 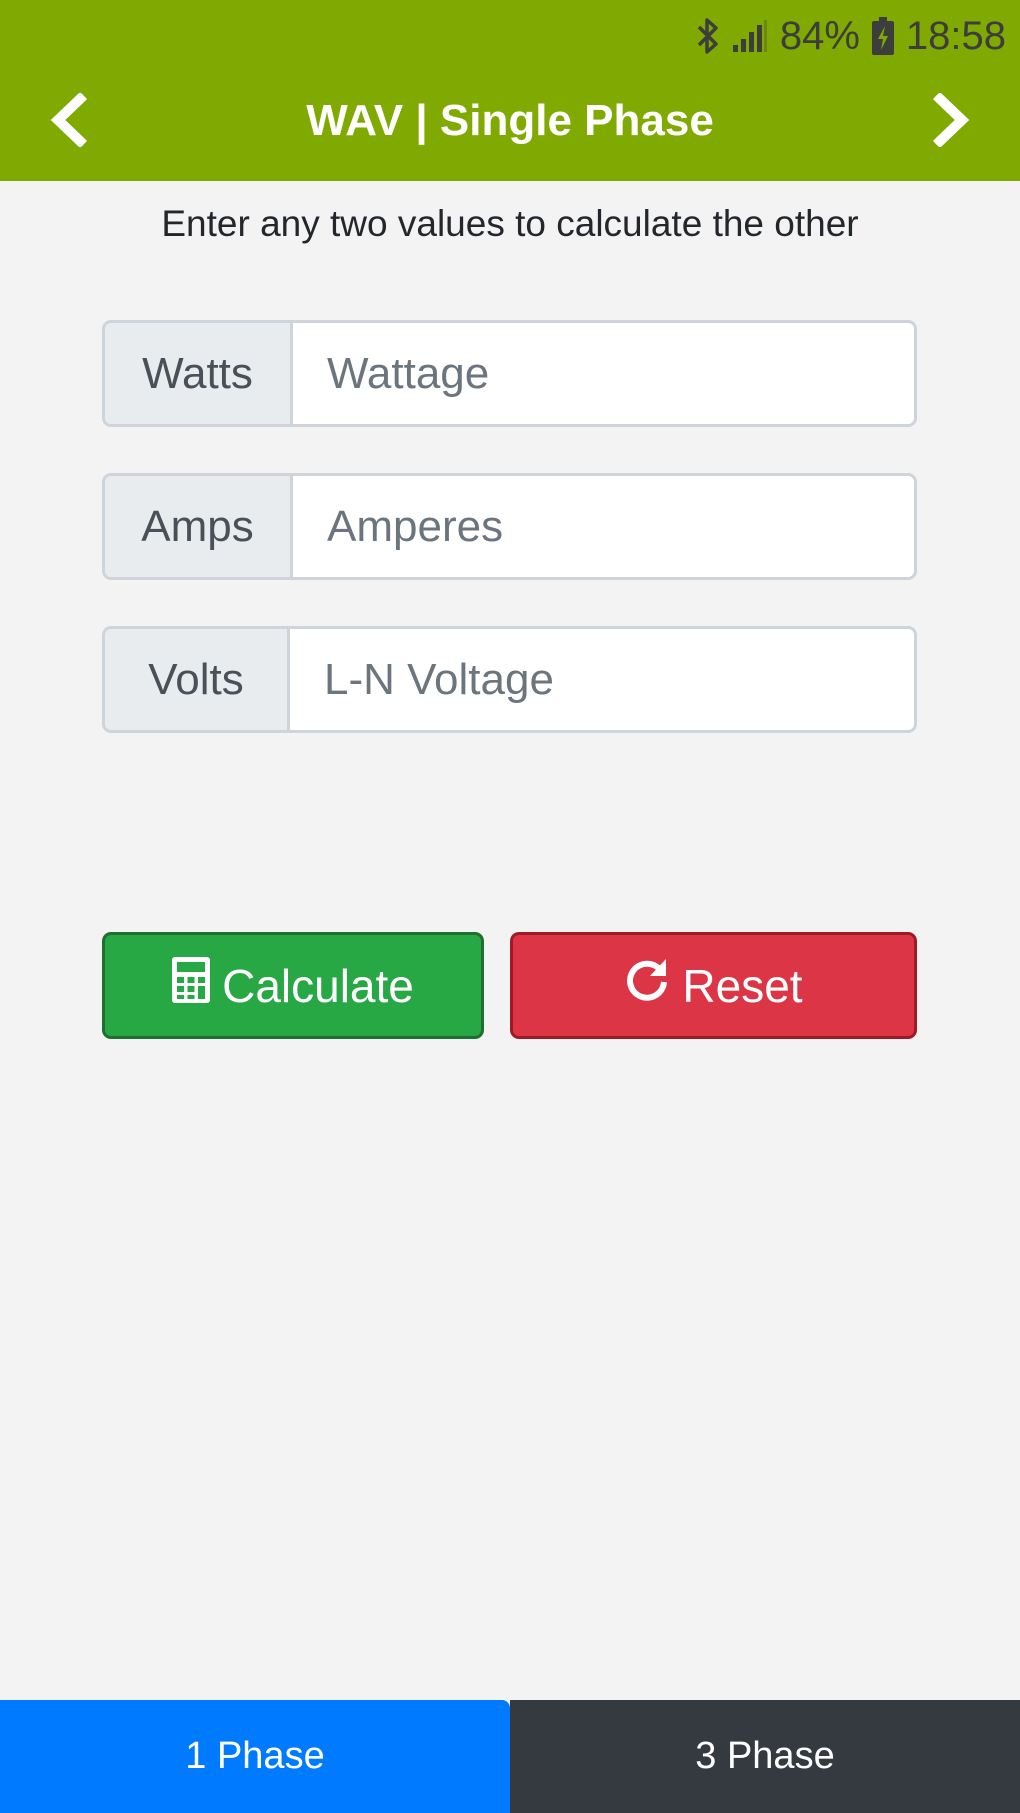 I want to click on calculate-button: Calculate, so click(x=293, y=985).